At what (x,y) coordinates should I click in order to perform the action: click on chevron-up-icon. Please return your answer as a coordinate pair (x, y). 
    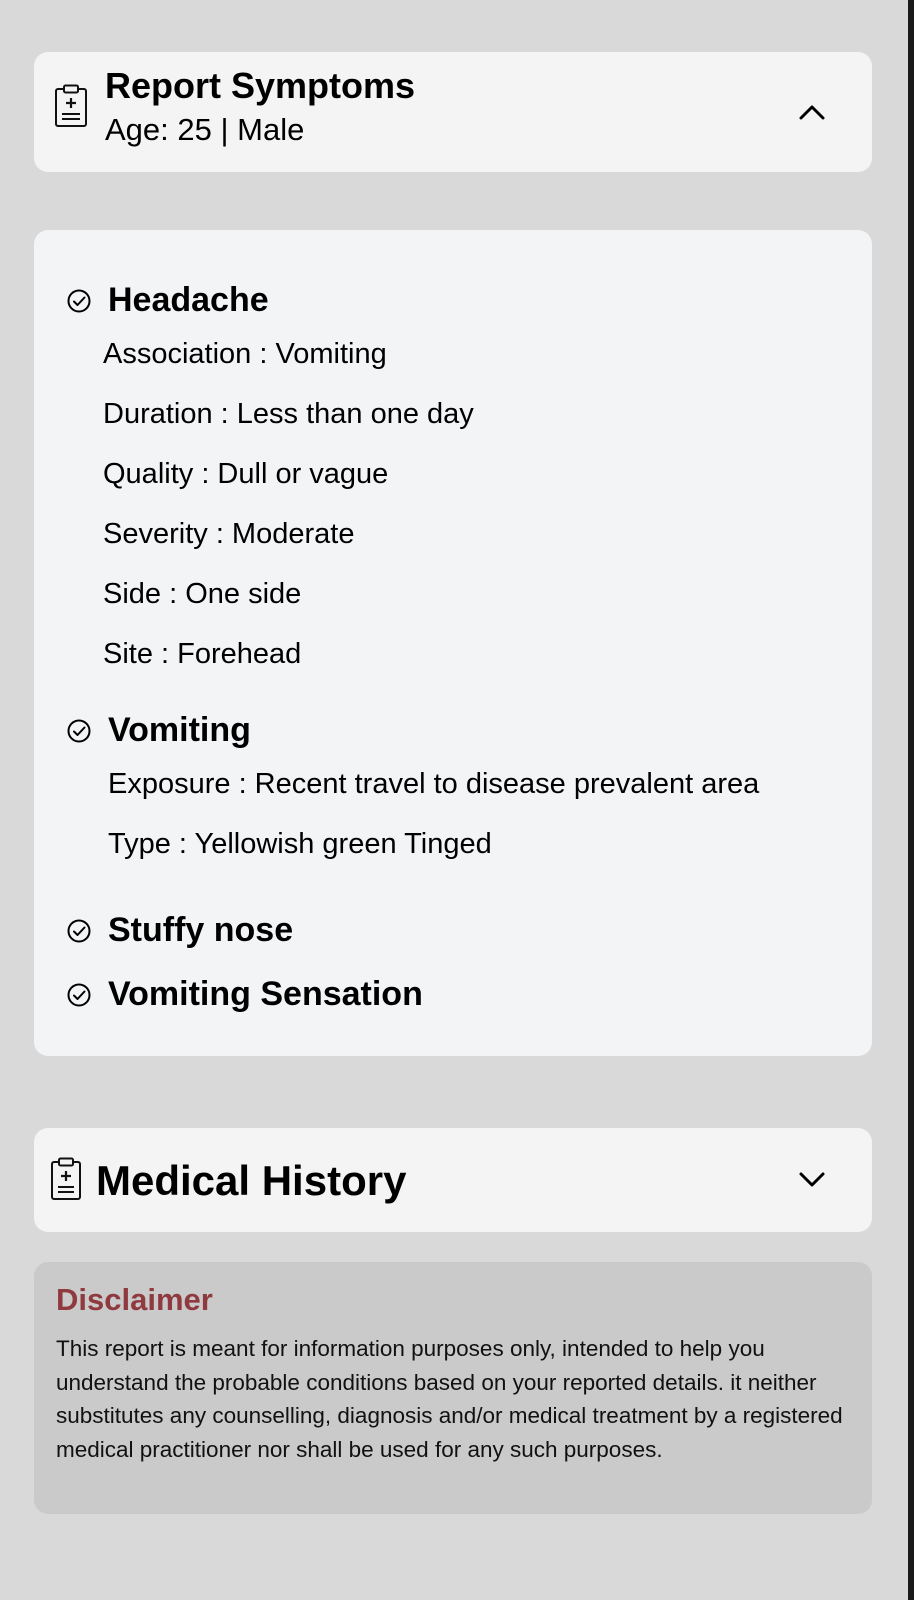
    Looking at the image, I should click on (812, 112).